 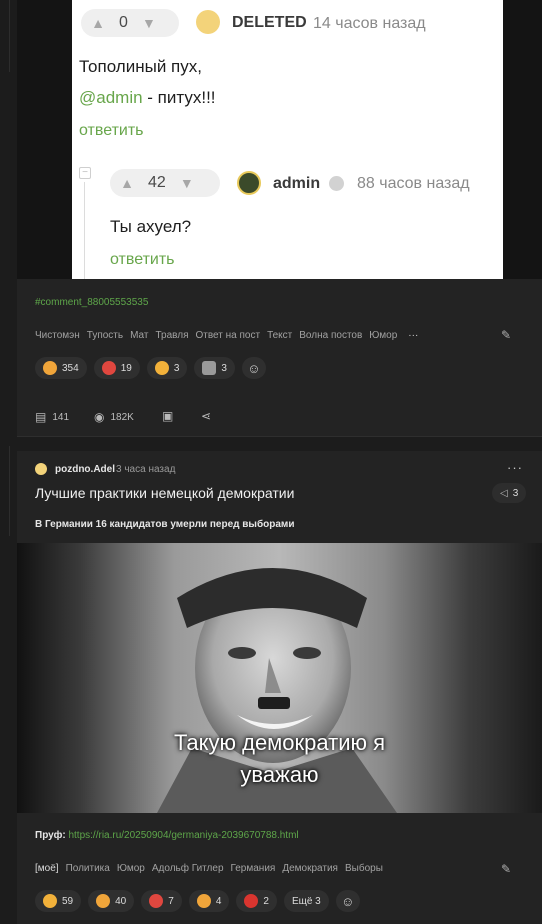 I want to click on admin-avatar, so click(x=249, y=183).